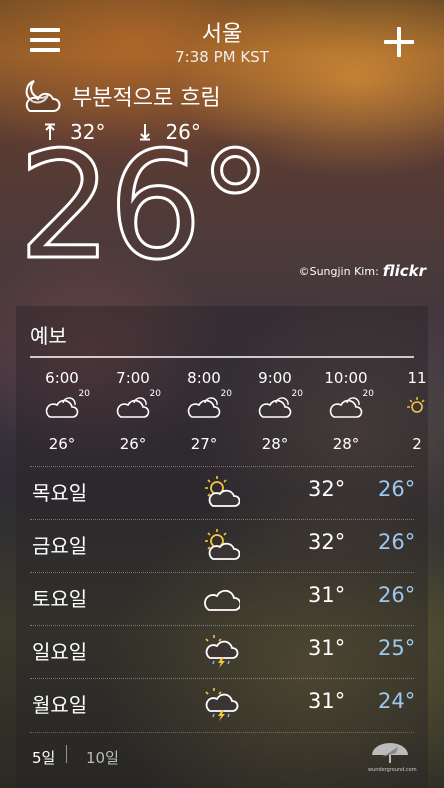 The height and width of the screenshot is (788, 444). I want to click on hourly-forecast: 6:00 20 26° 7:00 20 26° 8:00 20 27° 9:00, so click(222, 416).